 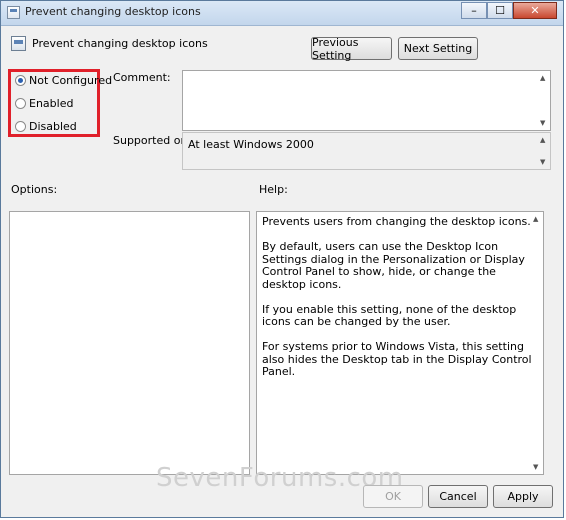 I want to click on window-title: Prevent changing desktop icons, so click(x=113, y=11).